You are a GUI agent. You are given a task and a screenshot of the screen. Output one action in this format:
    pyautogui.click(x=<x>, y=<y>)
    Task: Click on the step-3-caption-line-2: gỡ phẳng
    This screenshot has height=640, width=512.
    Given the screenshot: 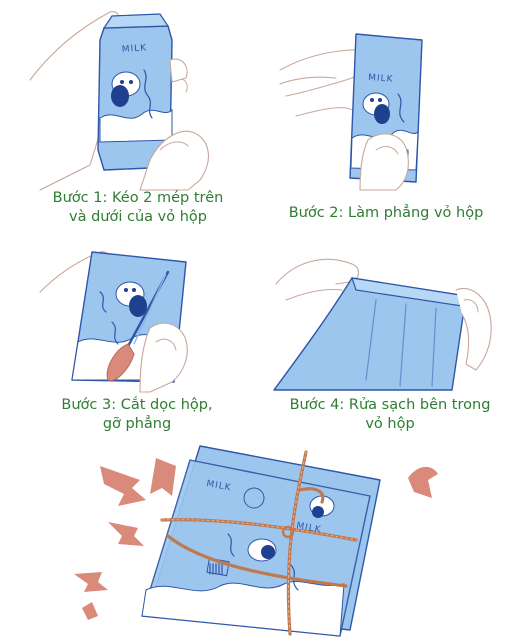 What is the action you would take?
    pyautogui.click(x=137, y=424)
    